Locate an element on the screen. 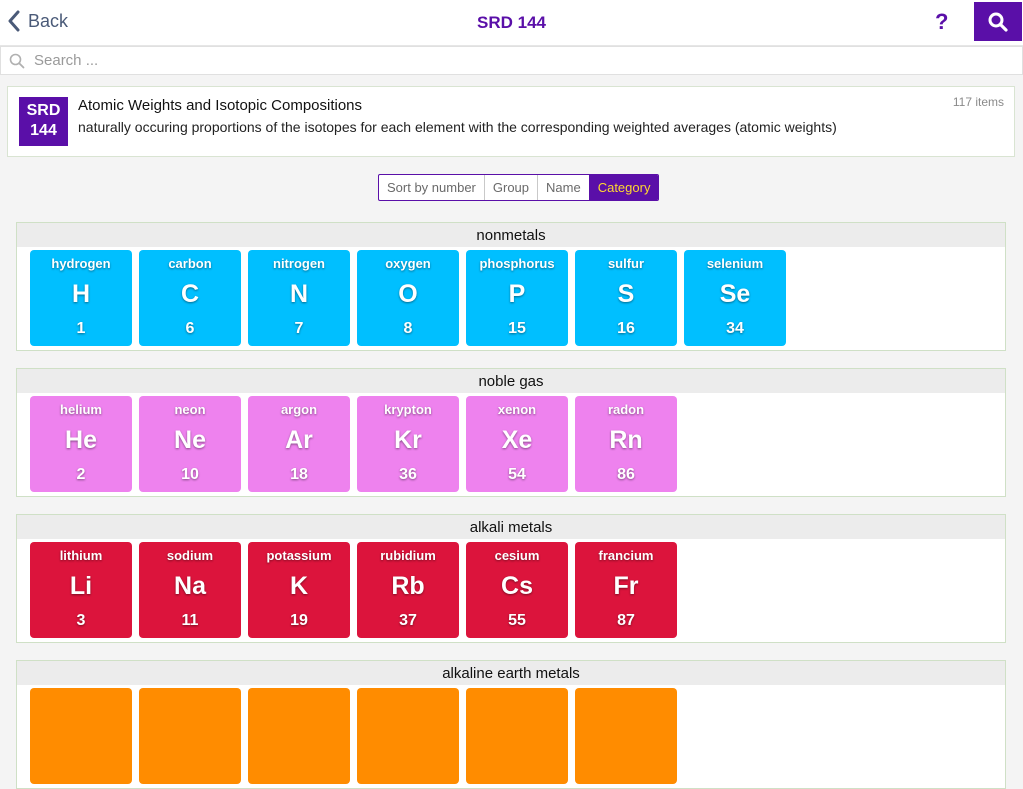  element-number: 2 is located at coordinates (81, 474).